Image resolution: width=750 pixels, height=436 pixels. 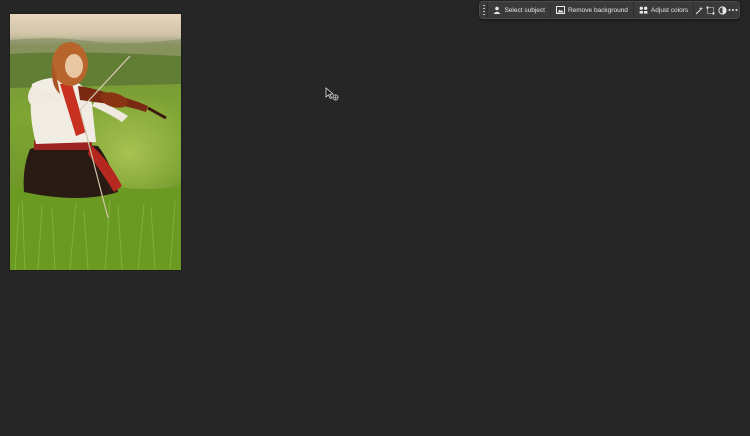 I want to click on violinist-photo, so click(x=95, y=142).